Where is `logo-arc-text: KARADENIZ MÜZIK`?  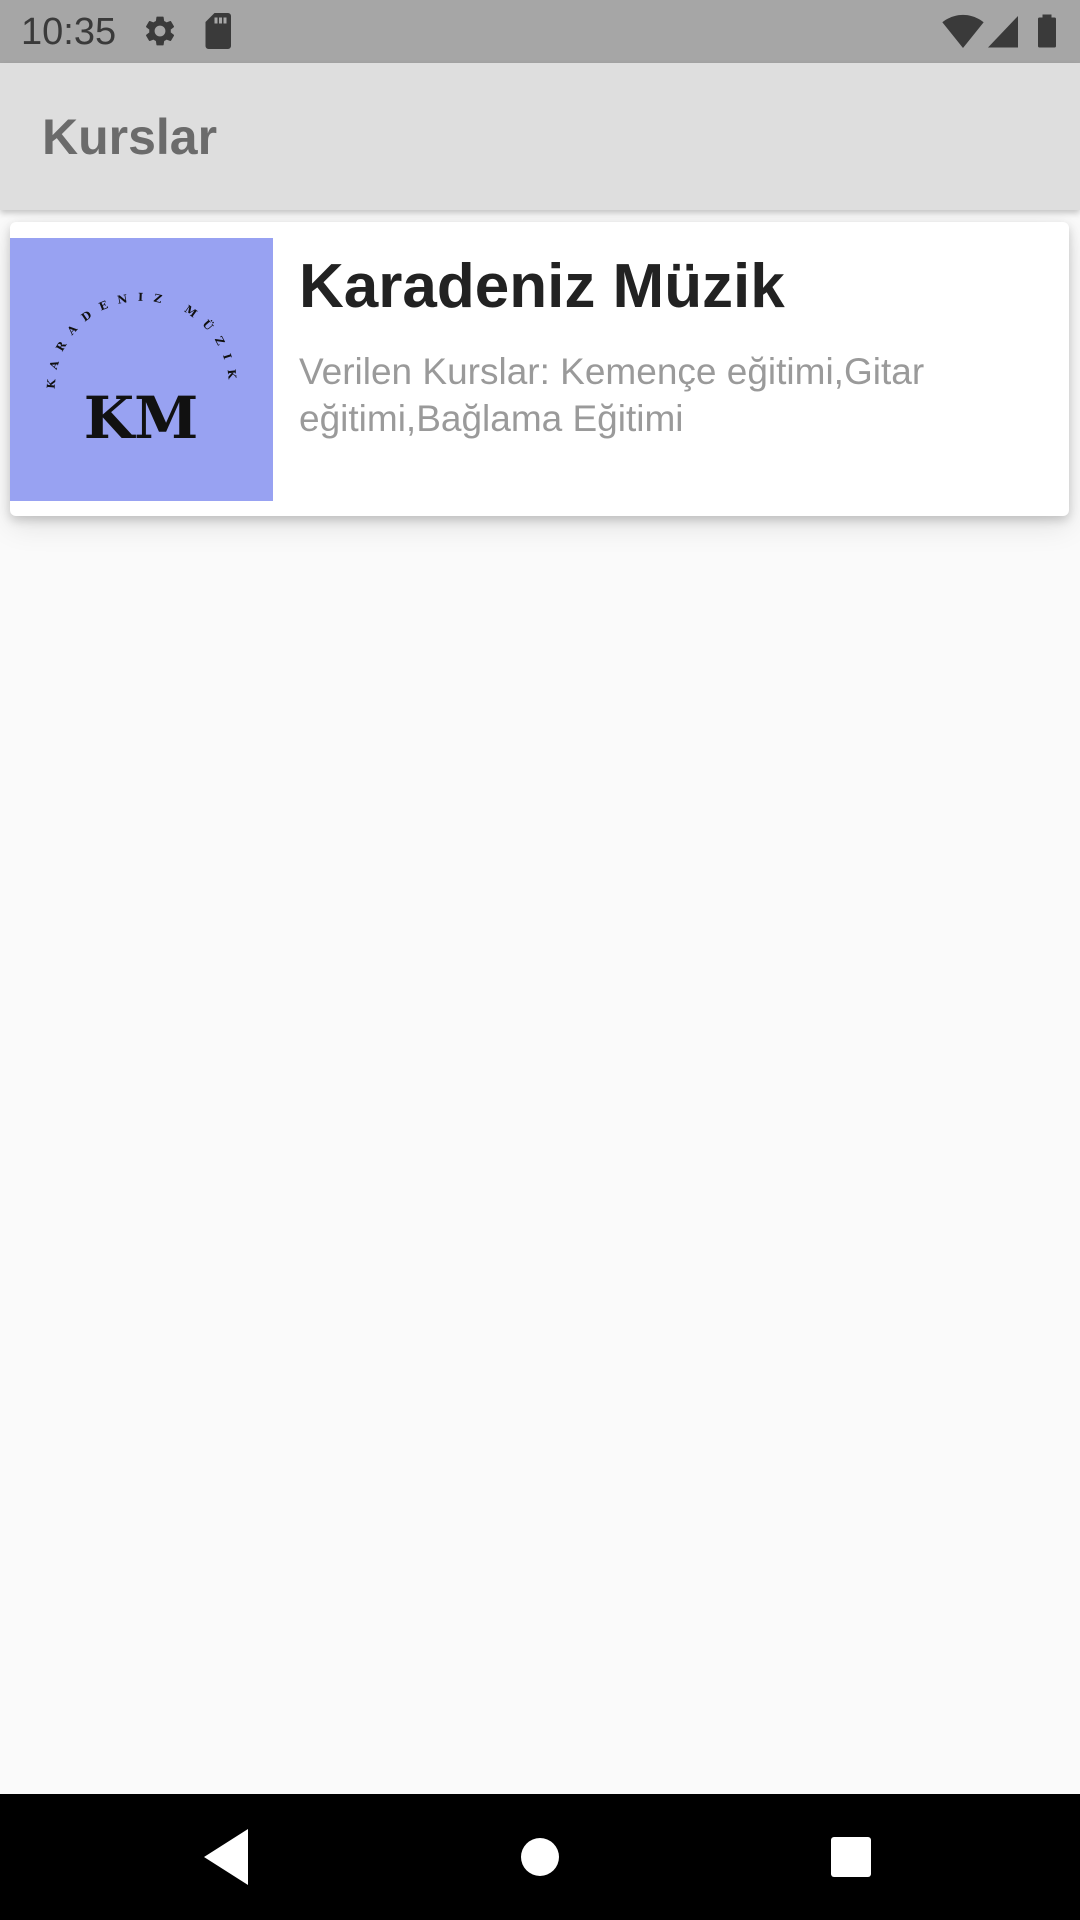
logo-arc-text: KARADENIZ MÜZIK is located at coordinates (137, 340).